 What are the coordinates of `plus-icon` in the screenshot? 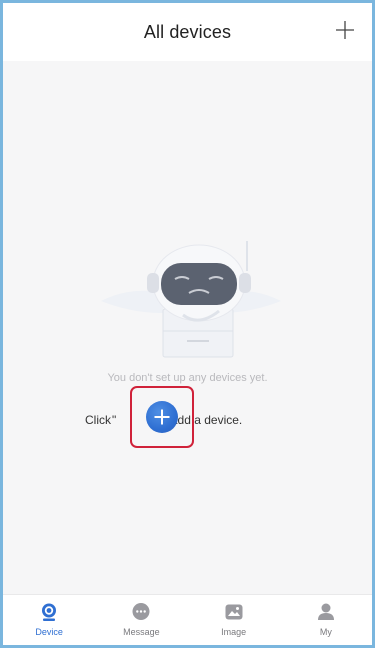 It's located at (345, 30).